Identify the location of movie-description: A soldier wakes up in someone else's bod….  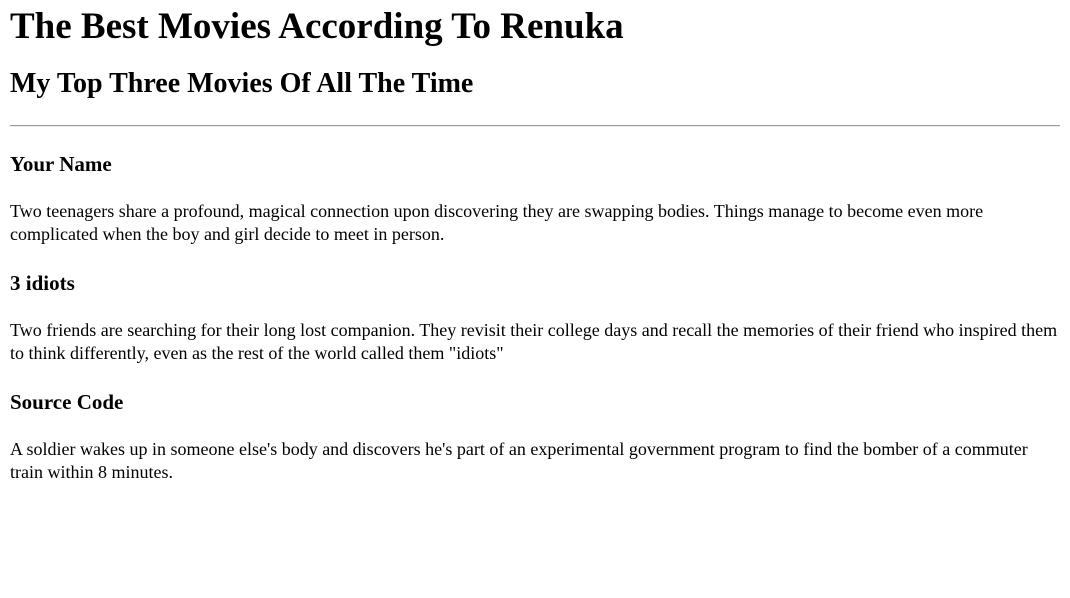
(519, 460).